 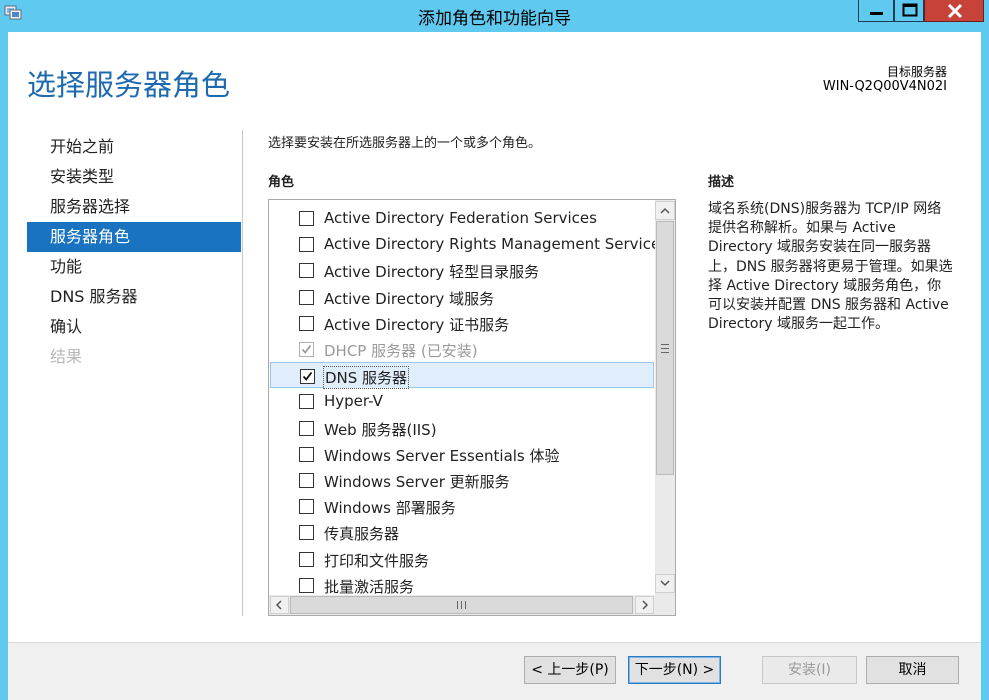 What do you see at coordinates (134, 297) in the screenshot?
I see `nav-item-dns-server: DNS 服务器` at bounding box center [134, 297].